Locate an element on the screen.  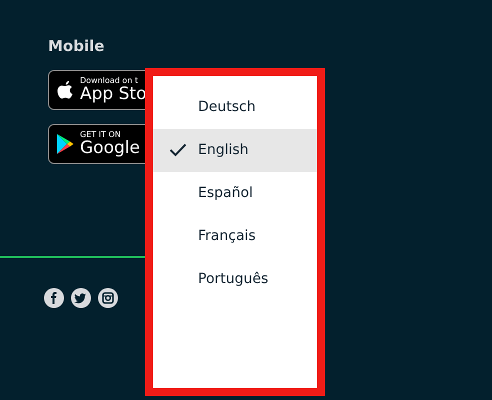
menu-item: English is located at coordinates (235, 150).